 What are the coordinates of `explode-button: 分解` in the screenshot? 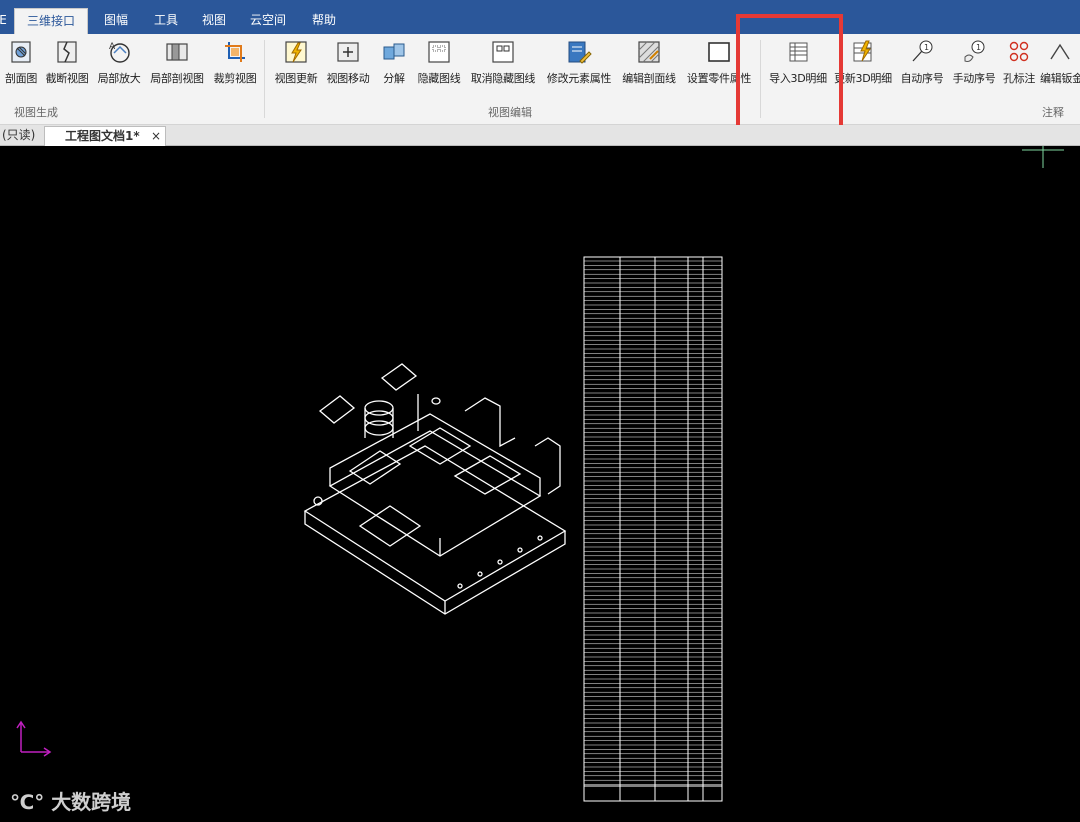 It's located at (394, 65).